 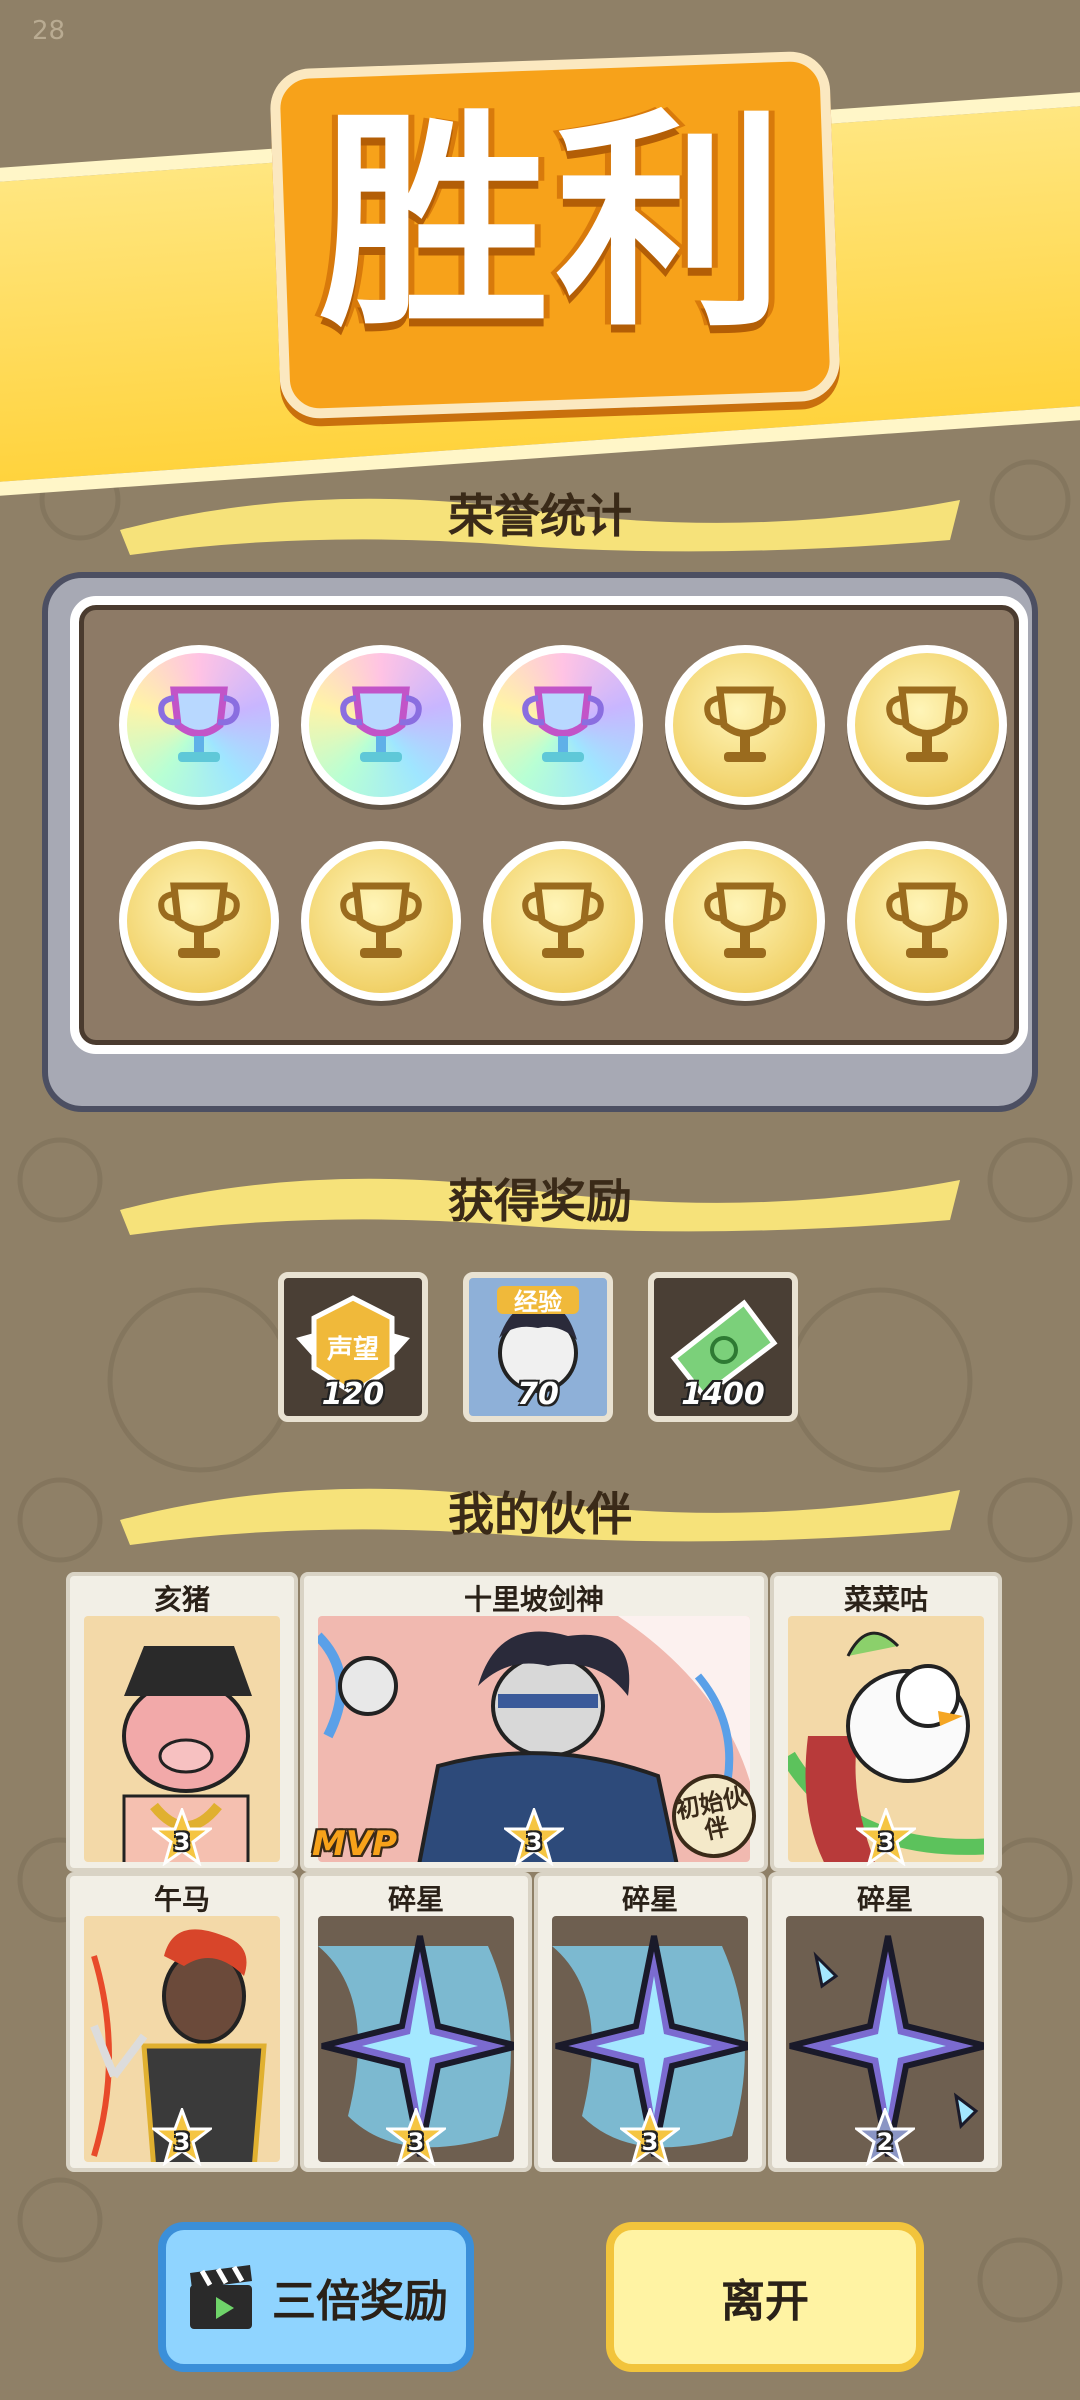 I want to click on partner-card-mvp: 十里坡剑神 MVP 初始伙伴 3, so click(x=534, y=1722).